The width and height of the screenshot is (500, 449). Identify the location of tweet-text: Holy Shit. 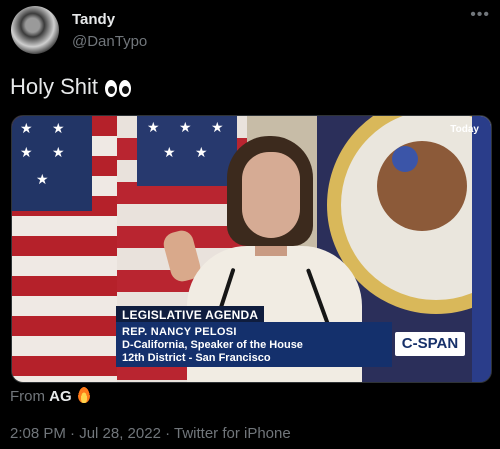
(71, 87).